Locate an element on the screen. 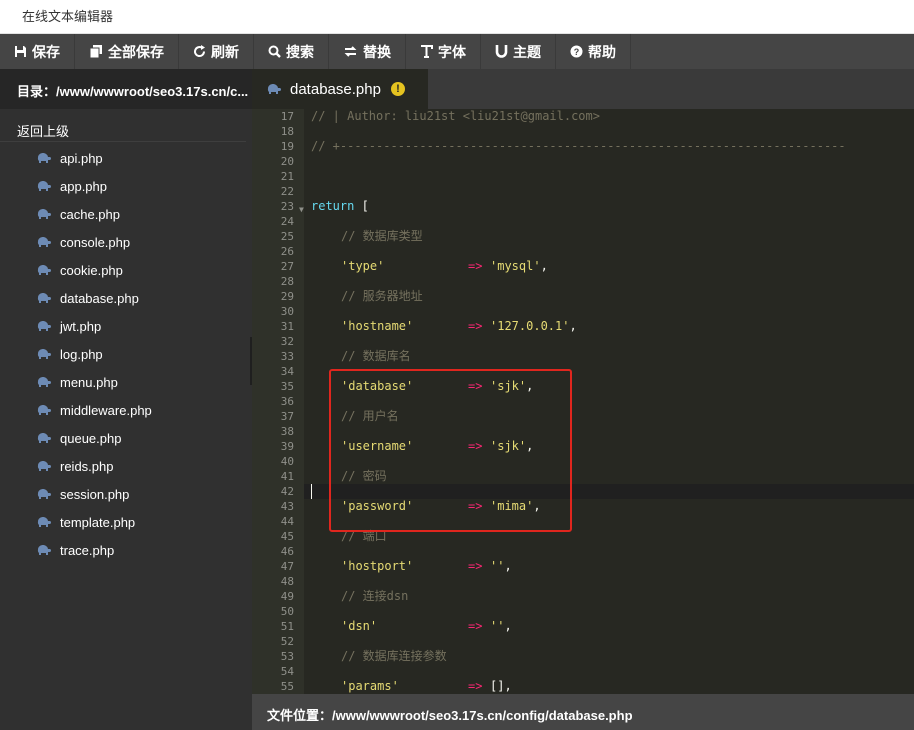 This screenshot has width=914, height=730. tab-bar: database.php ! is located at coordinates (583, 89).